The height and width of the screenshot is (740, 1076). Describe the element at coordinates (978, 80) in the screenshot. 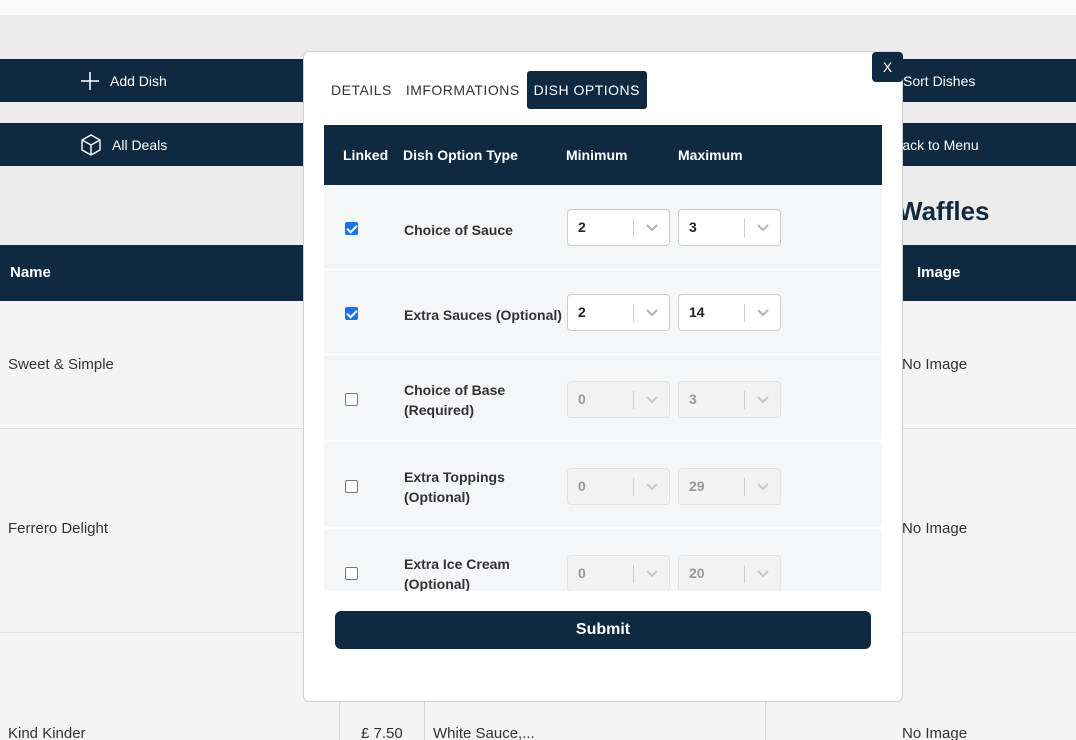

I see `sort-dishes-button: Sort Dishes` at that location.